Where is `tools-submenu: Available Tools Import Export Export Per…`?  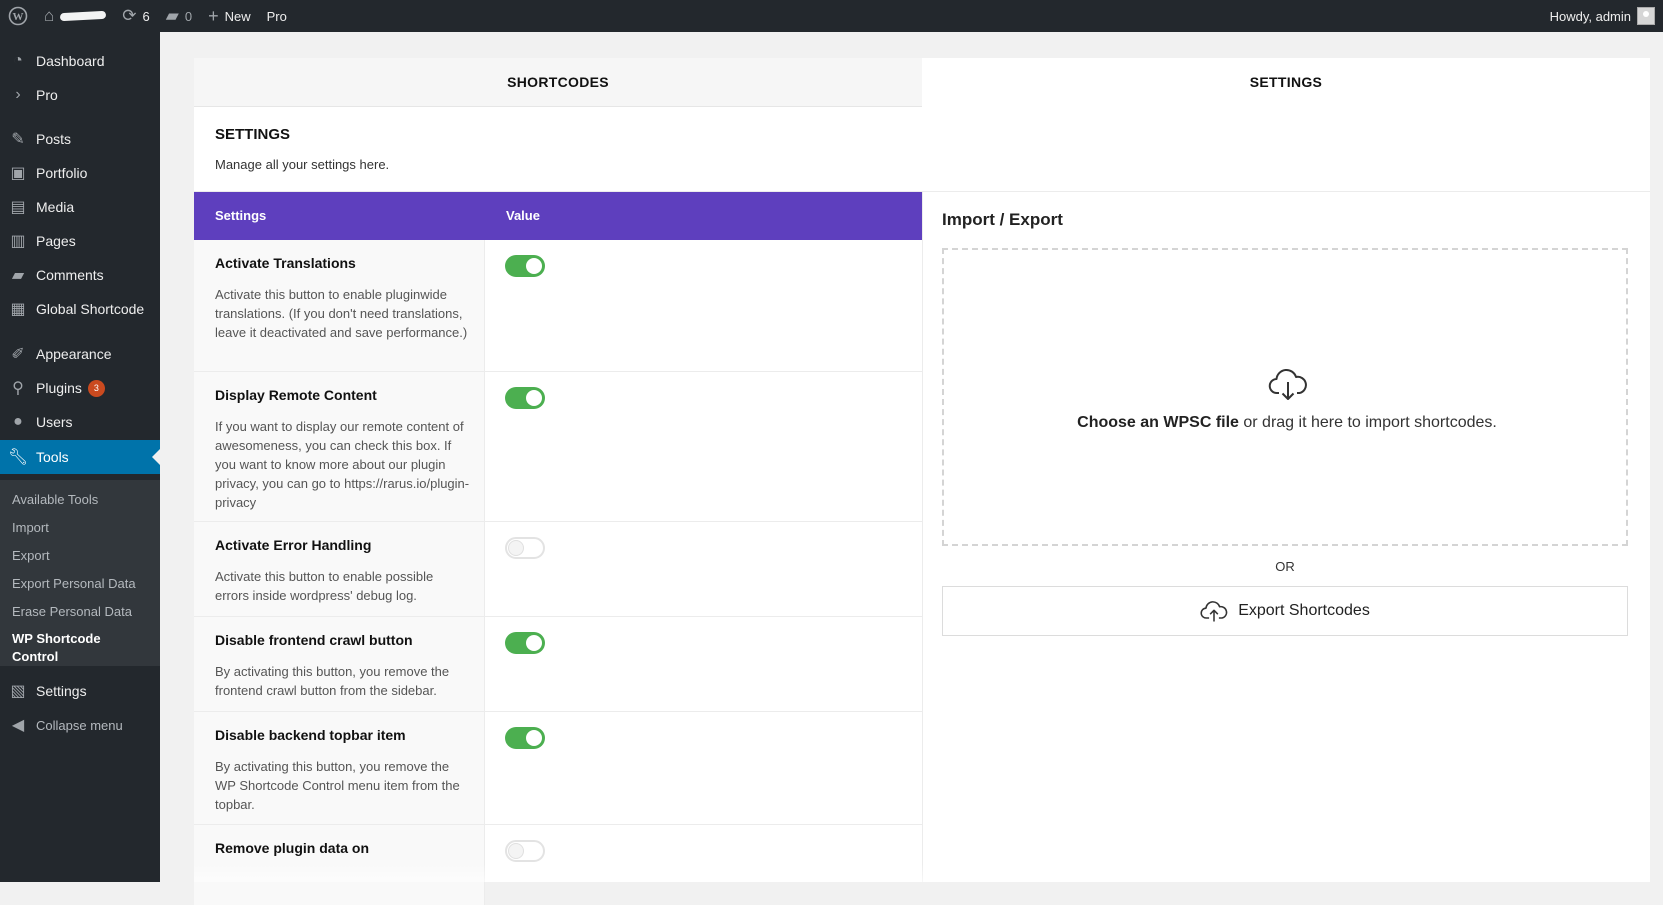
tools-submenu: Available Tools Import Export Export Per… is located at coordinates (80, 573).